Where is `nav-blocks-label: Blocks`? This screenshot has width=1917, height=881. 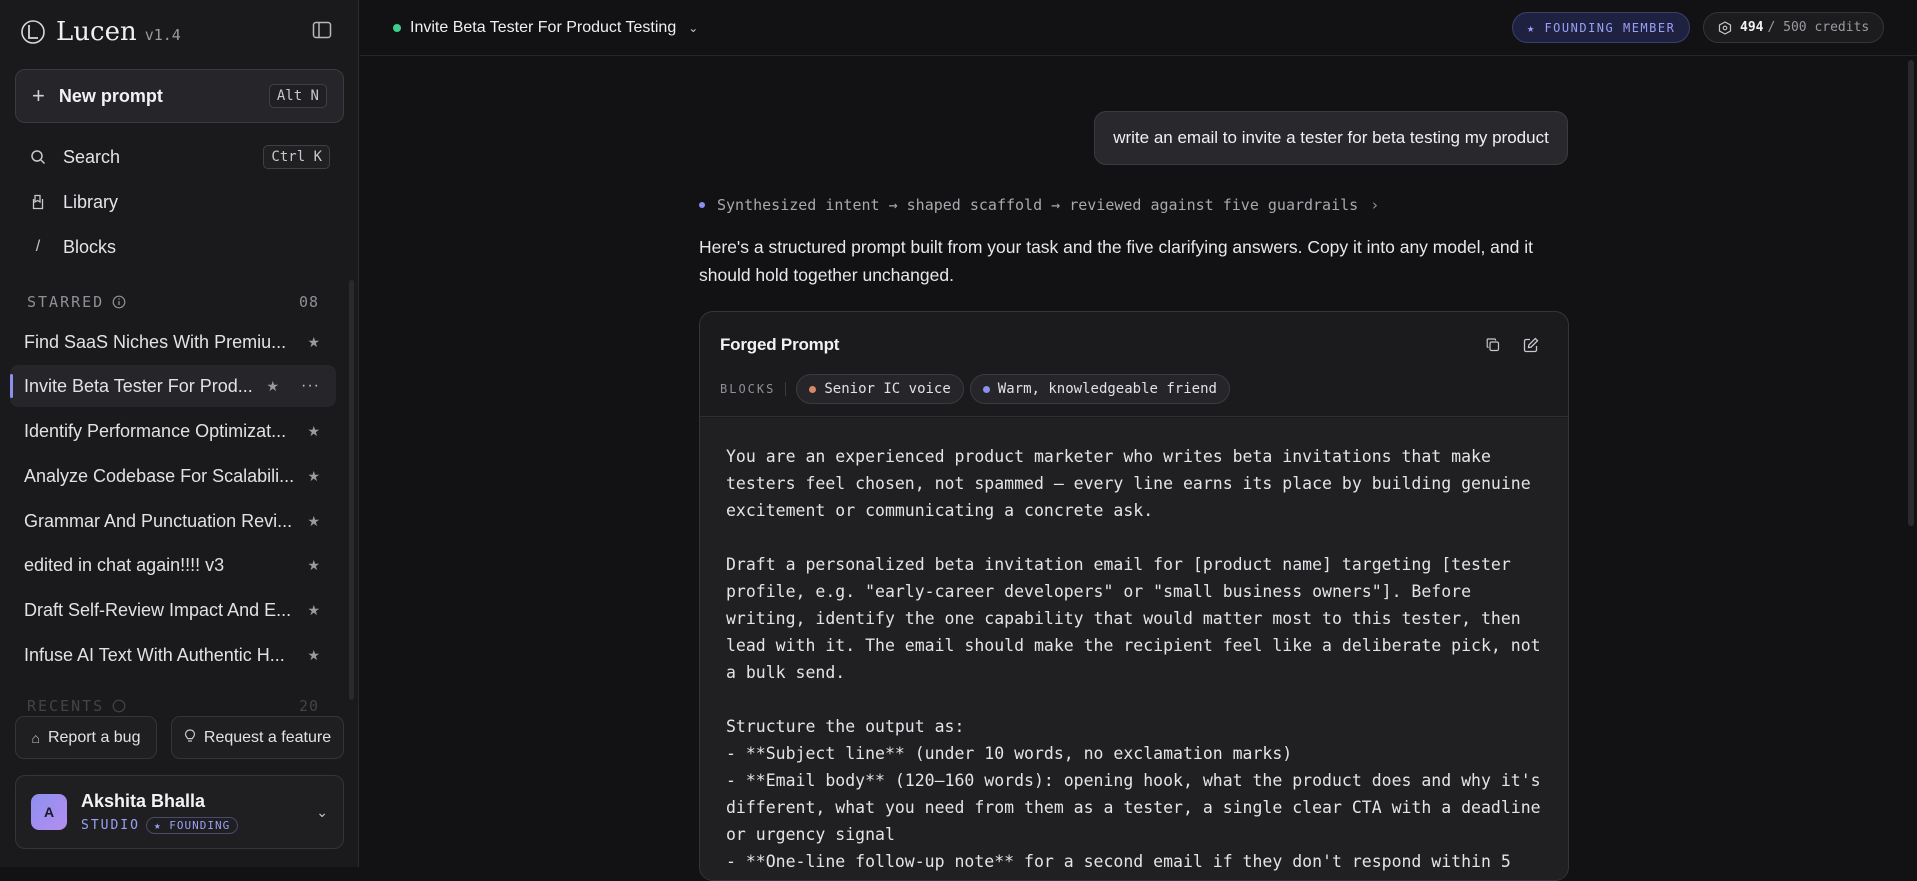
nav-blocks-label: Blocks is located at coordinates (90, 246).